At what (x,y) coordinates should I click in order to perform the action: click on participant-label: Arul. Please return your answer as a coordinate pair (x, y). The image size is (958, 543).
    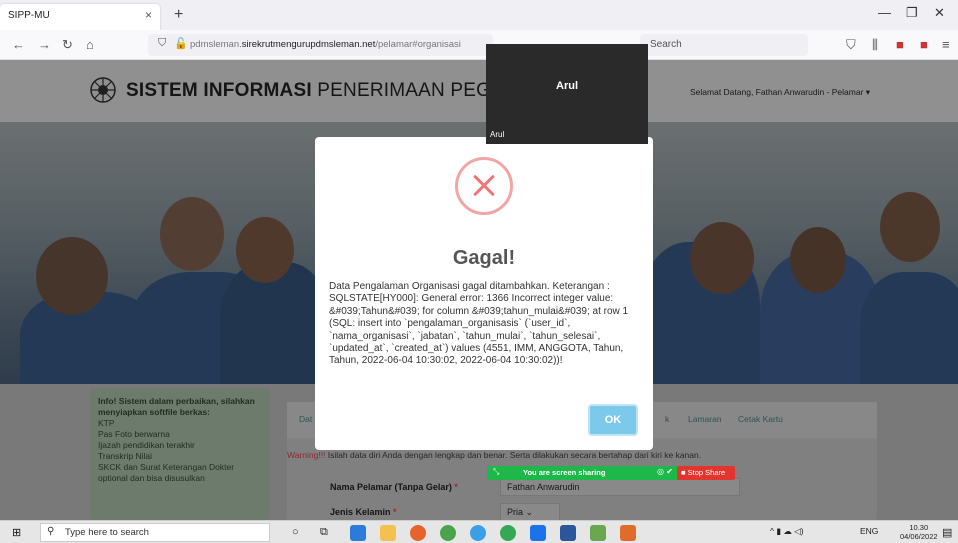
    Looking at the image, I should click on (497, 134).